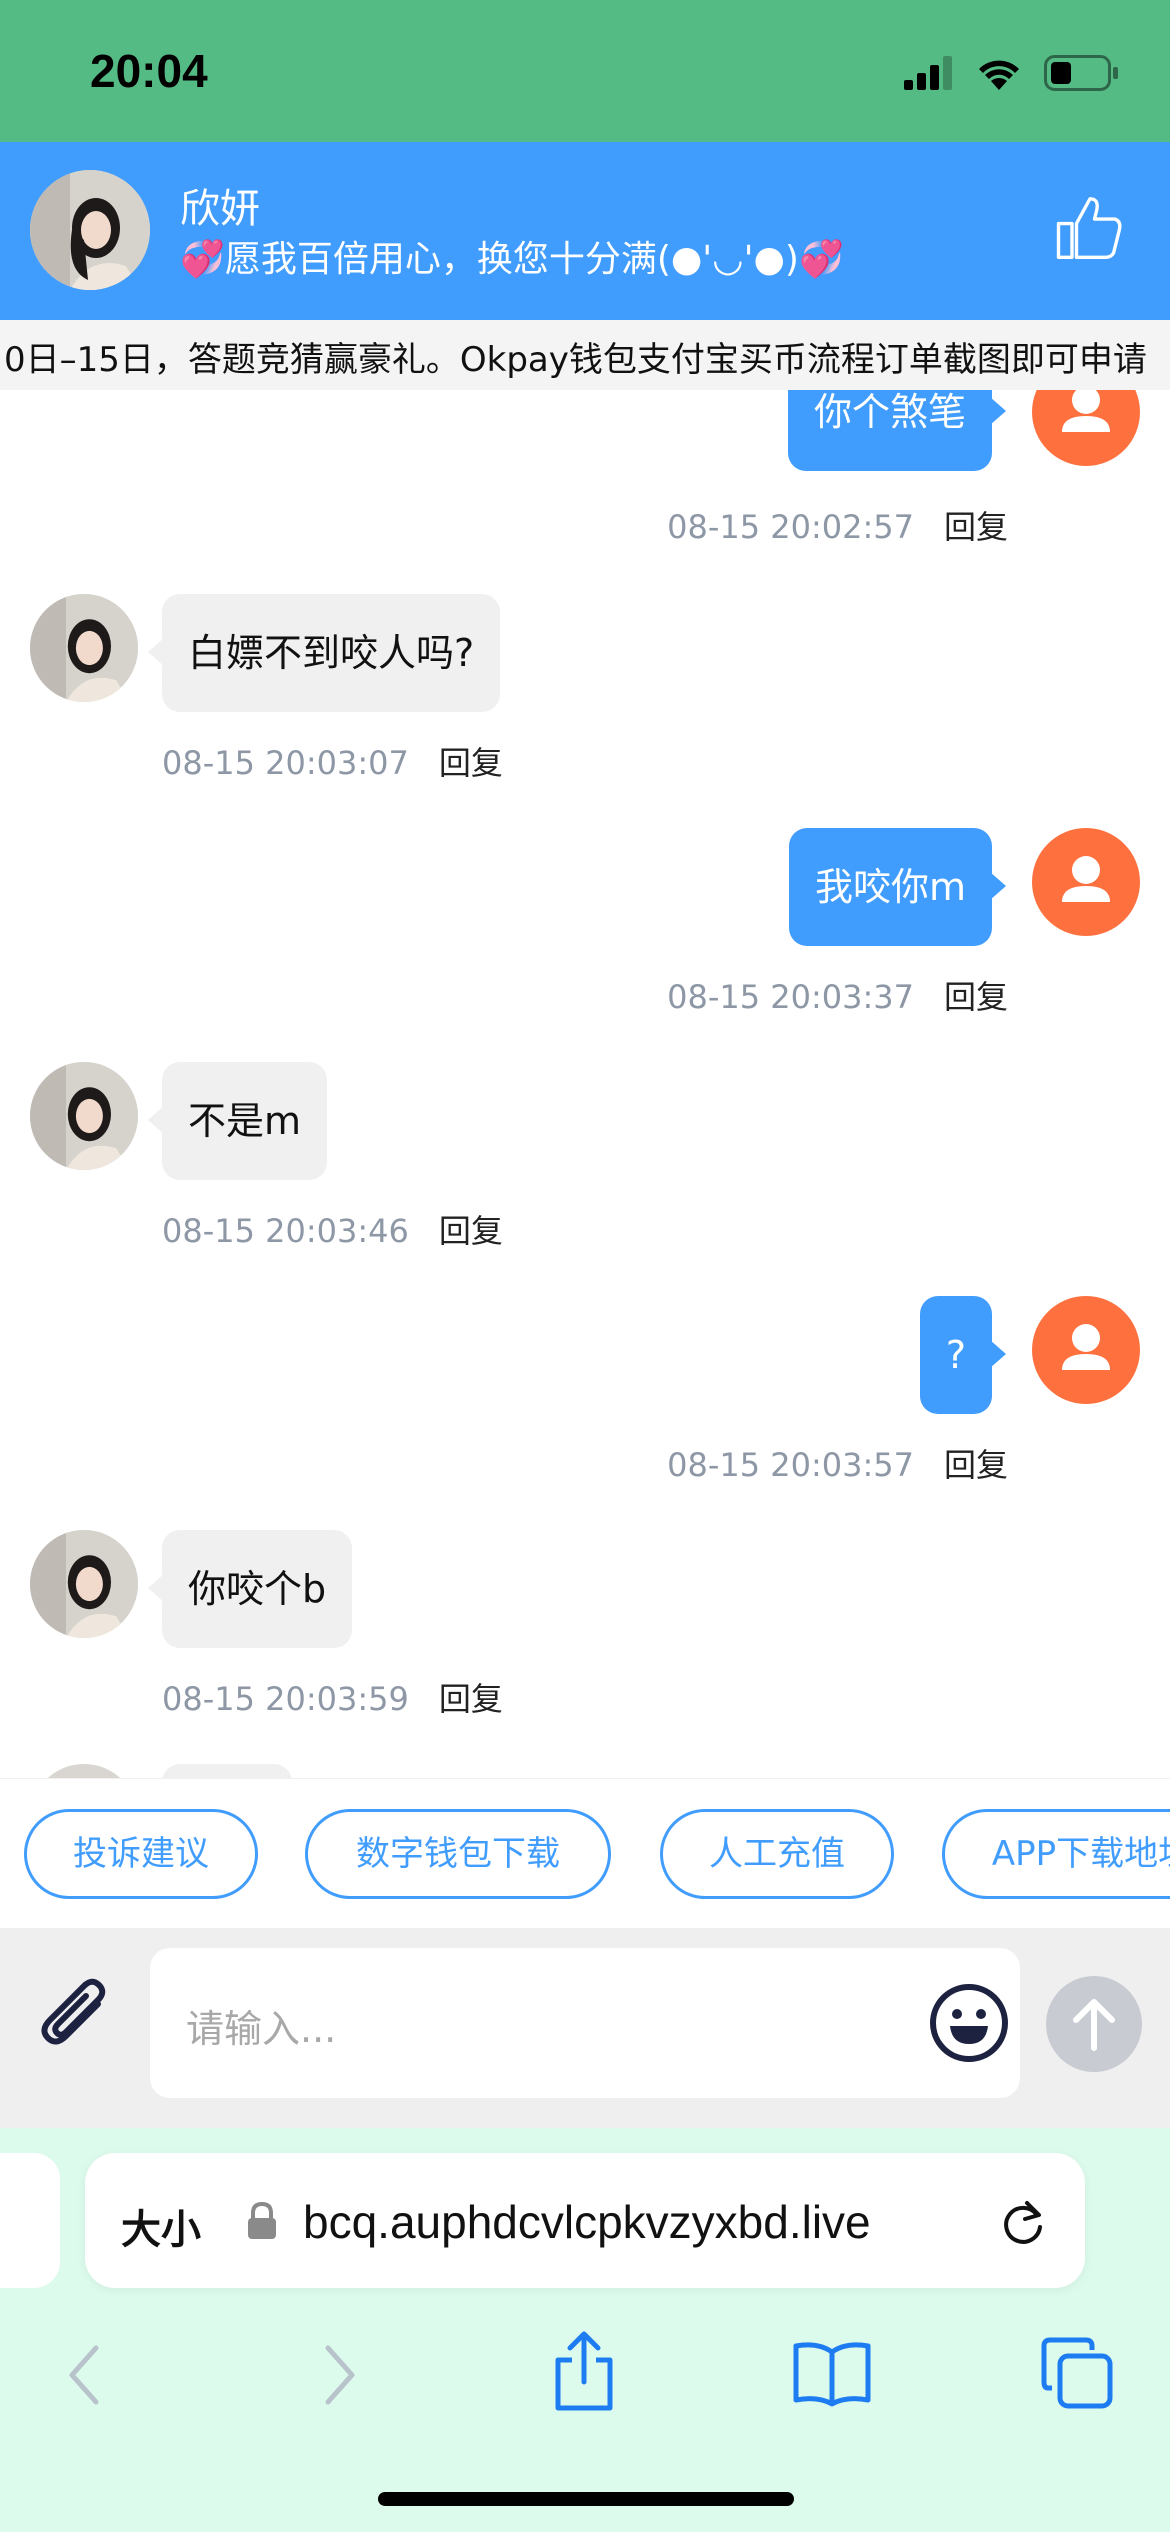  What do you see at coordinates (161, 2226) in the screenshot?
I see `text-size-button: 大小` at bounding box center [161, 2226].